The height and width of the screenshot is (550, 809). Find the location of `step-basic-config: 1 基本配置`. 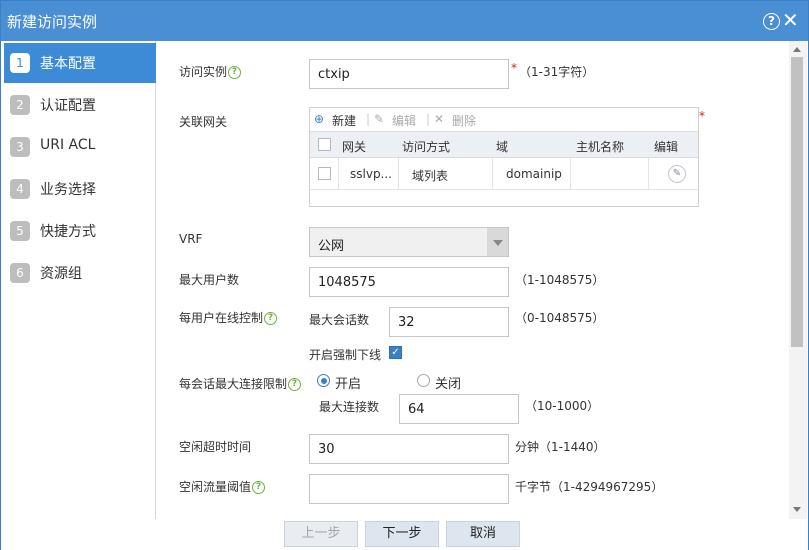

step-basic-config: 1 基本配置 is located at coordinates (80, 63).